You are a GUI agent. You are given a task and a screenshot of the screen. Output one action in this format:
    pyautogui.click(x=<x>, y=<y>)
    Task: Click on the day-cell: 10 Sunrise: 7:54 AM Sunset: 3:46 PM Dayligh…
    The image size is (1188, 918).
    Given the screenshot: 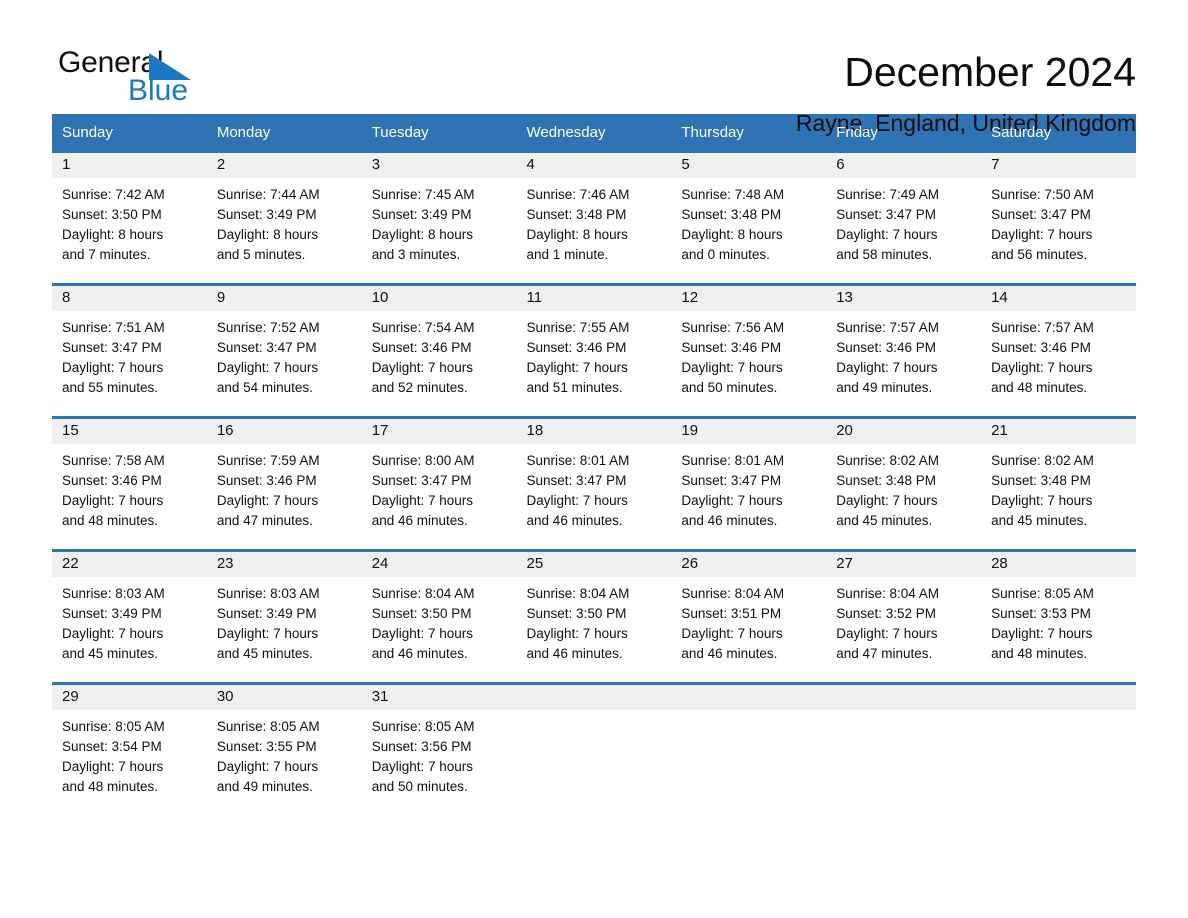 What is the action you would take?
    pyautogui.click(x=439, y=342)
    